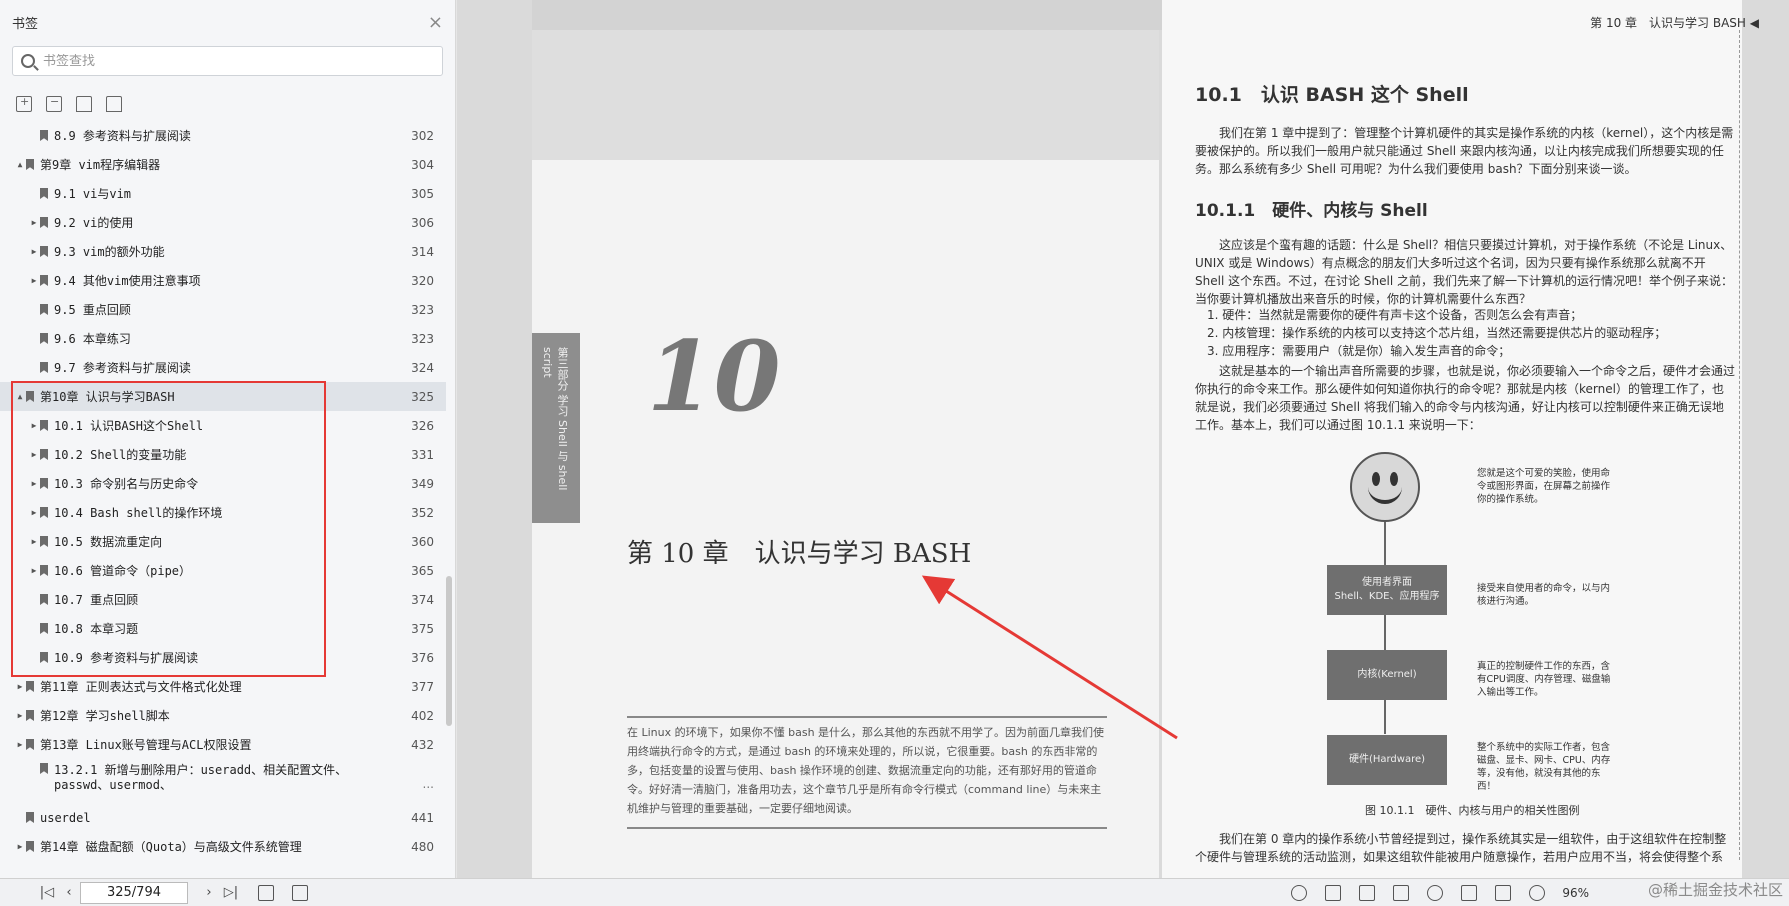  What do you see at coordinates (1333, 892) in the screenshot?
I see `single-page-icon` at bounding box center [1333, 892].